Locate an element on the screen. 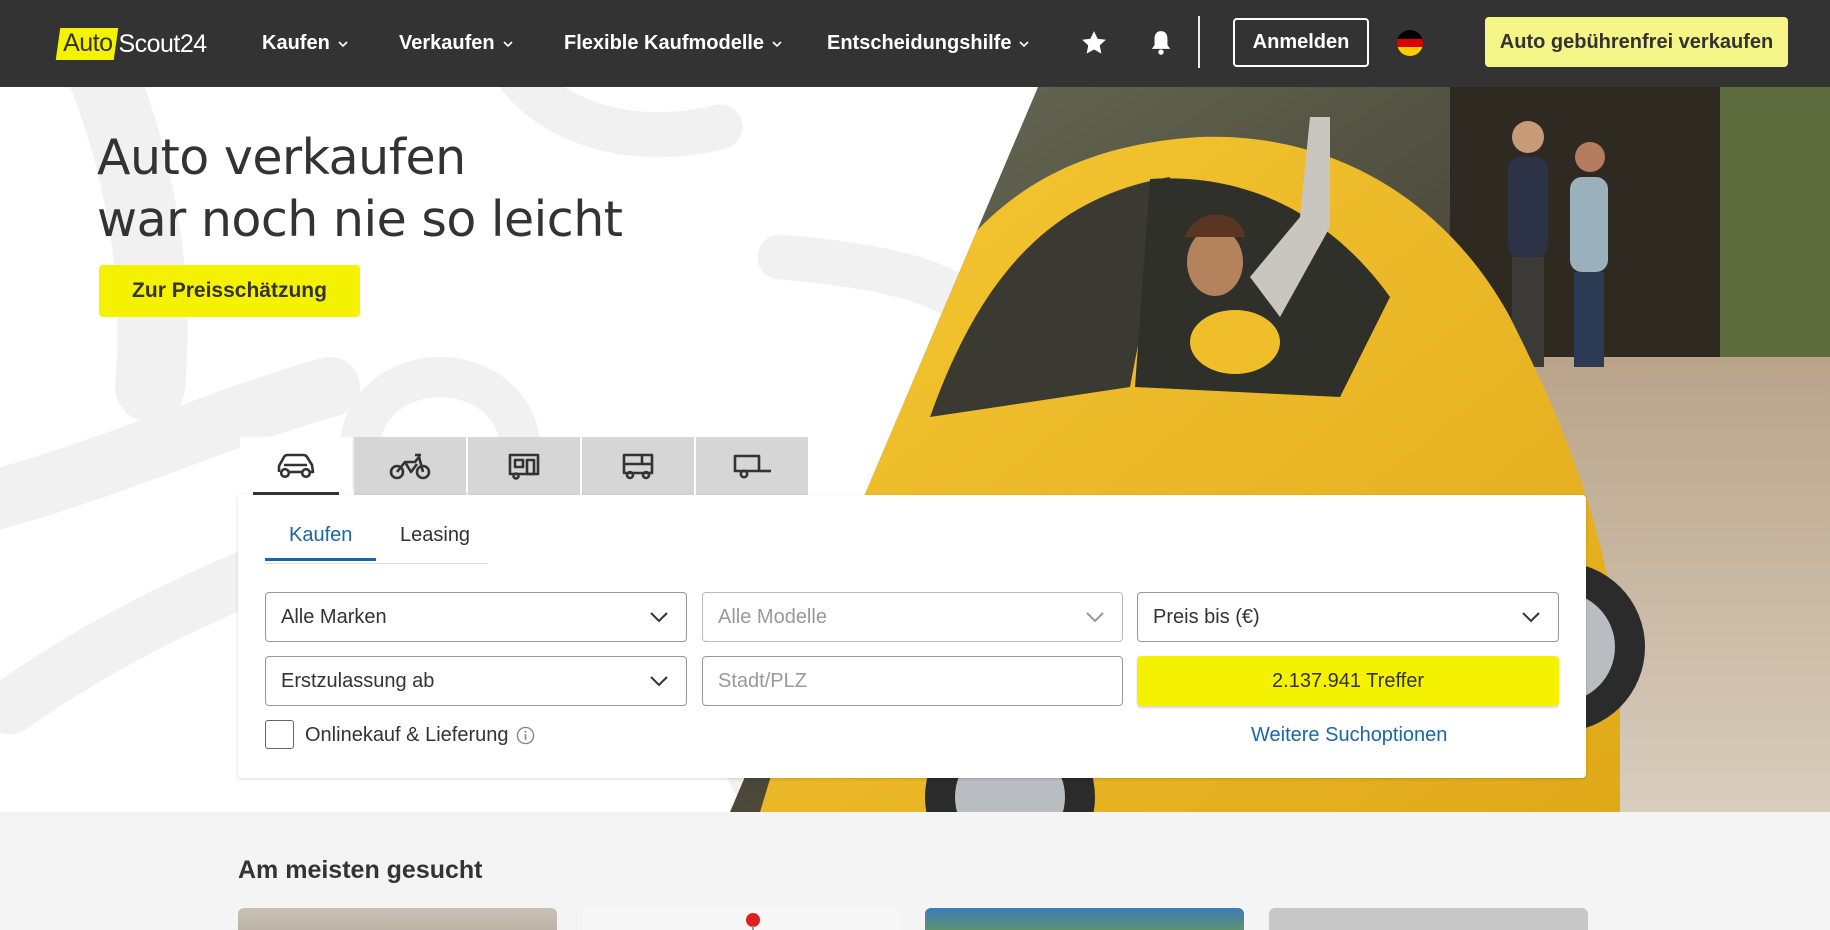 The image size is (1830, 930). map-pin-icon is located at coordinates (753, 921).